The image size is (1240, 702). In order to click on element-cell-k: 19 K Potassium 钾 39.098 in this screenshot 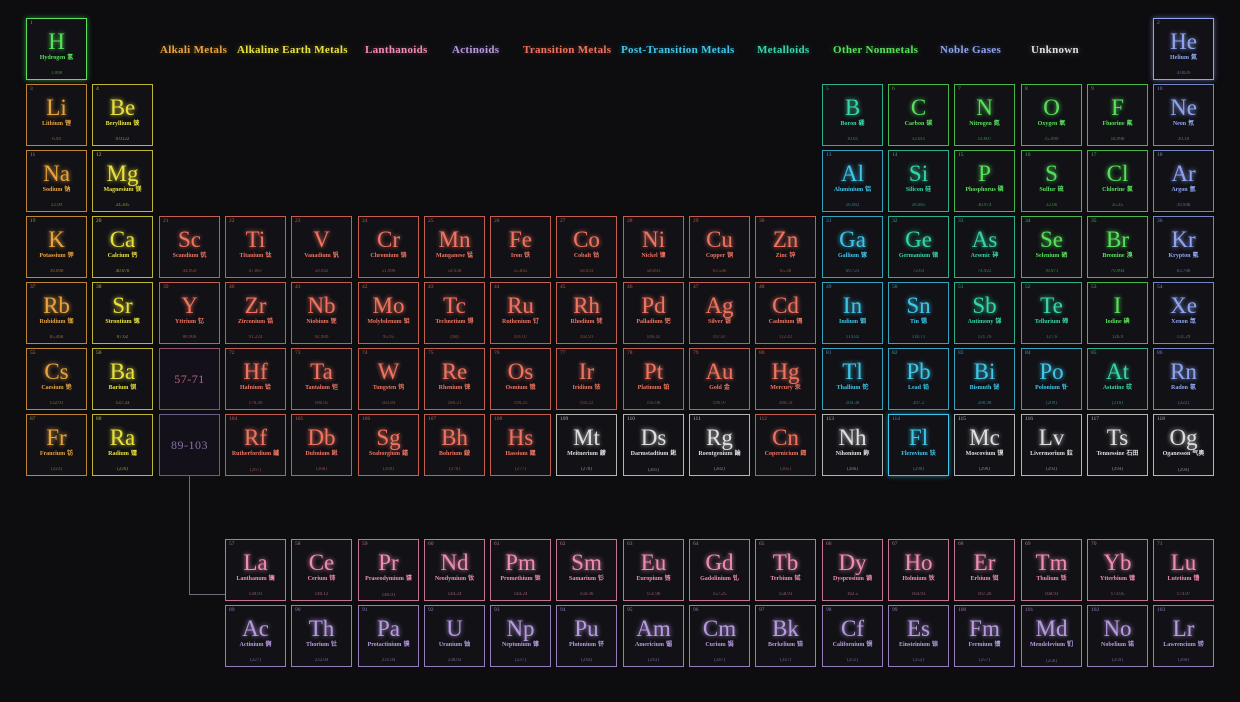, I will do `click(56, 247)`.